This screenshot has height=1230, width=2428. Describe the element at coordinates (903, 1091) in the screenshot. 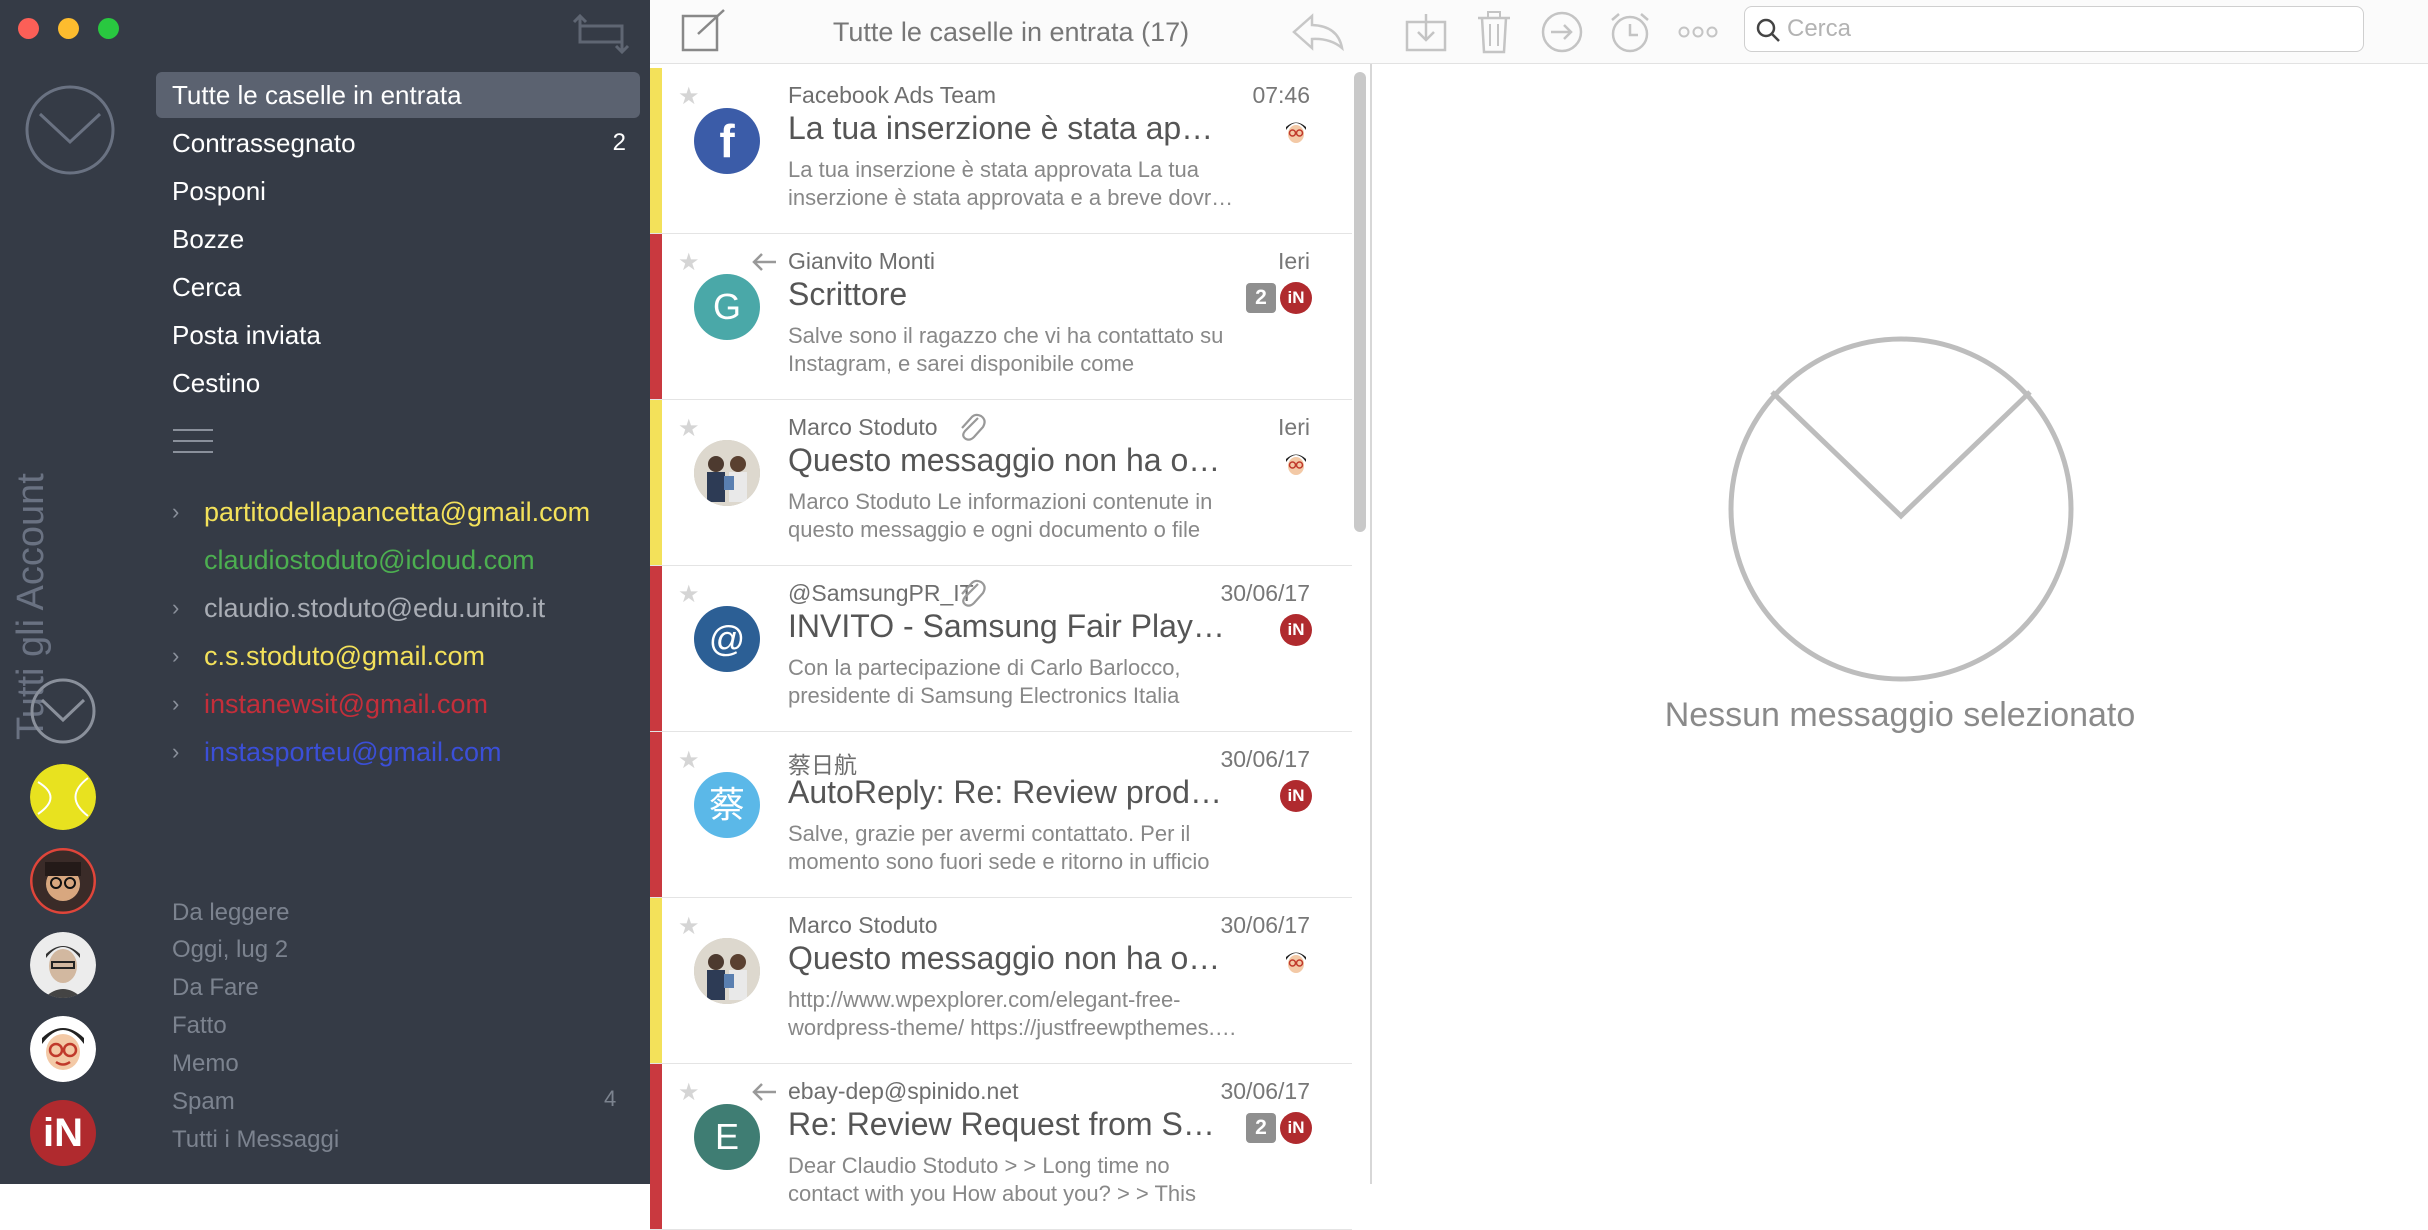

I see `sender-name: ebay-dep@spinido.net` at that location.